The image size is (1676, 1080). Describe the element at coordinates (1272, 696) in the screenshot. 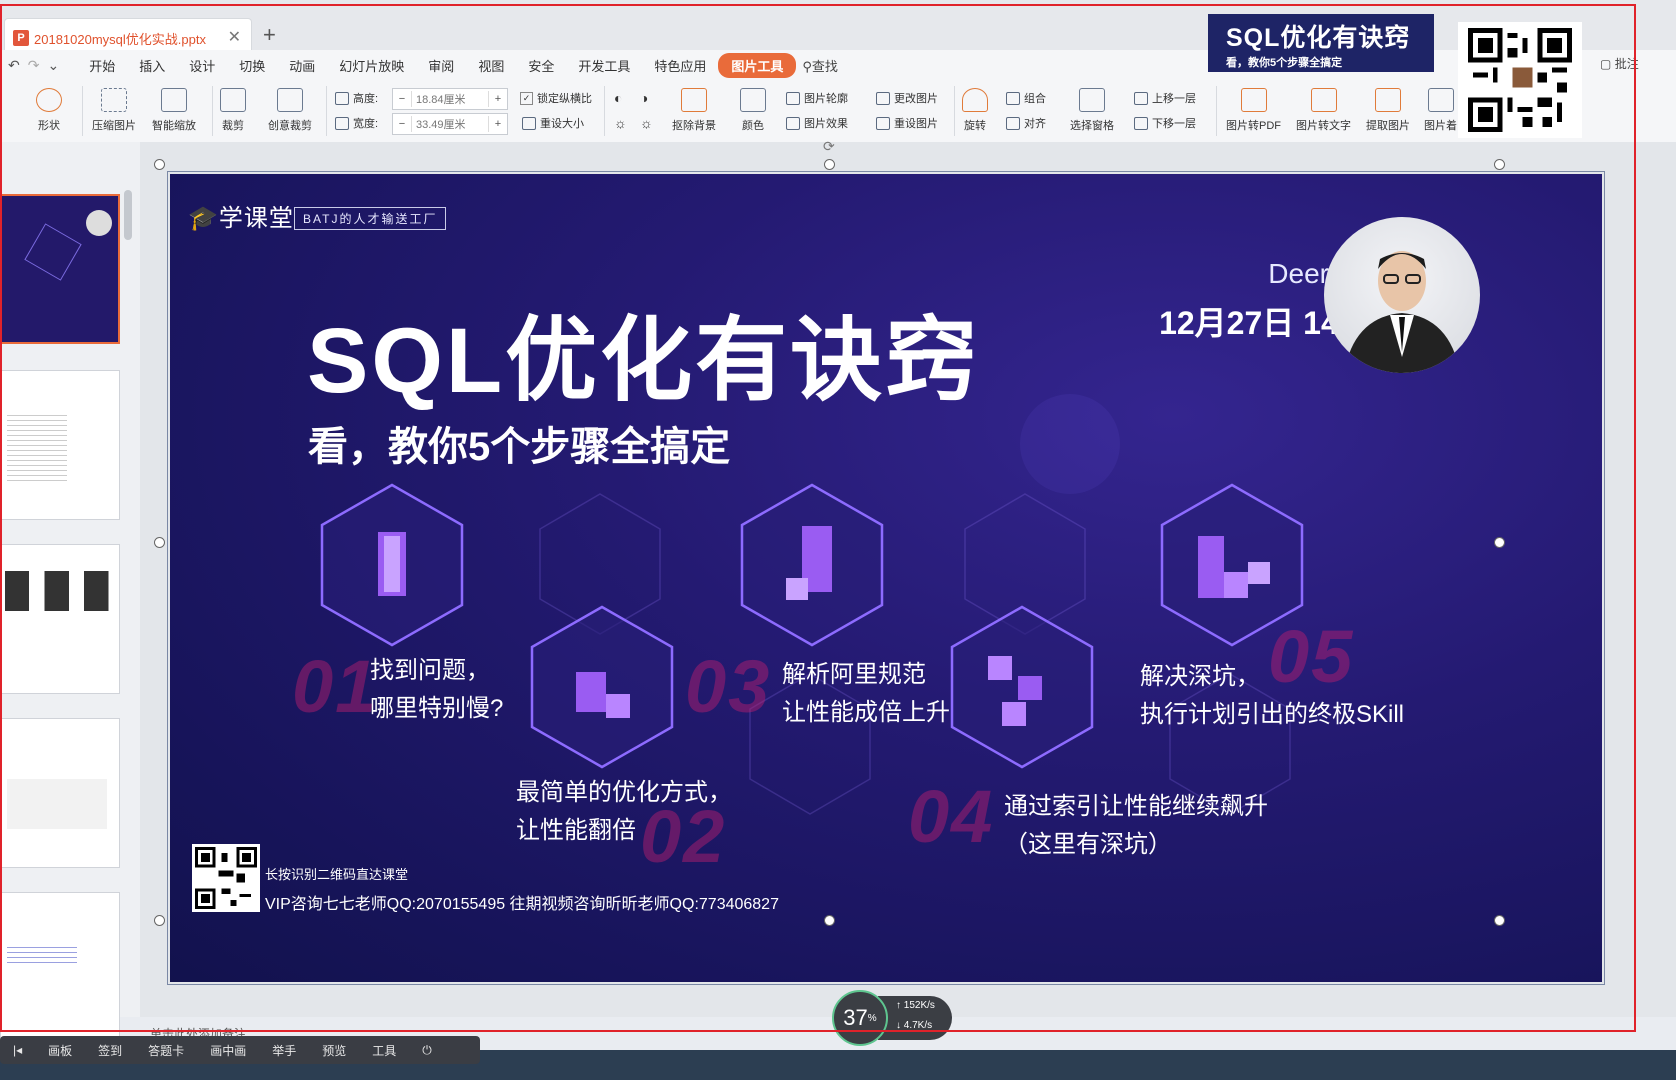

I see `step-5-text: 解决深坑， 执行计划引出的终极SKill` at that location.